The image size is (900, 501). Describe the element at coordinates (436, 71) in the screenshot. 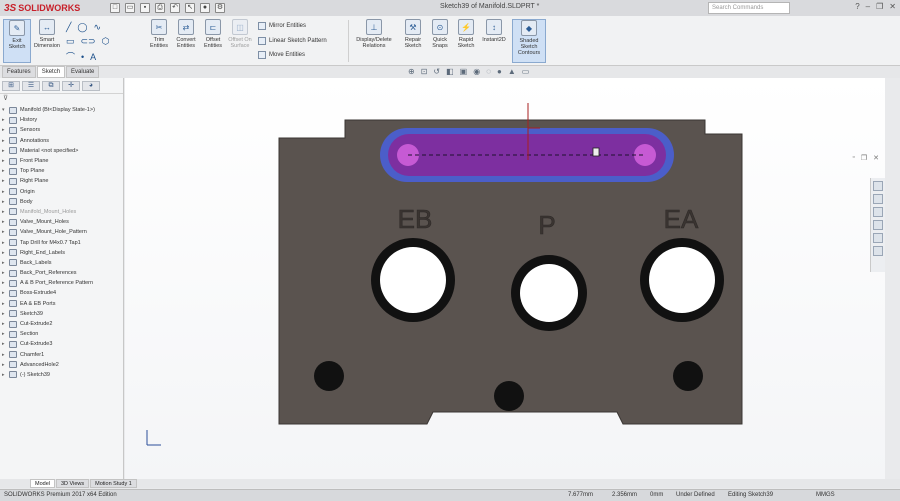

I see `previous-view-icon: ↺` at that location.